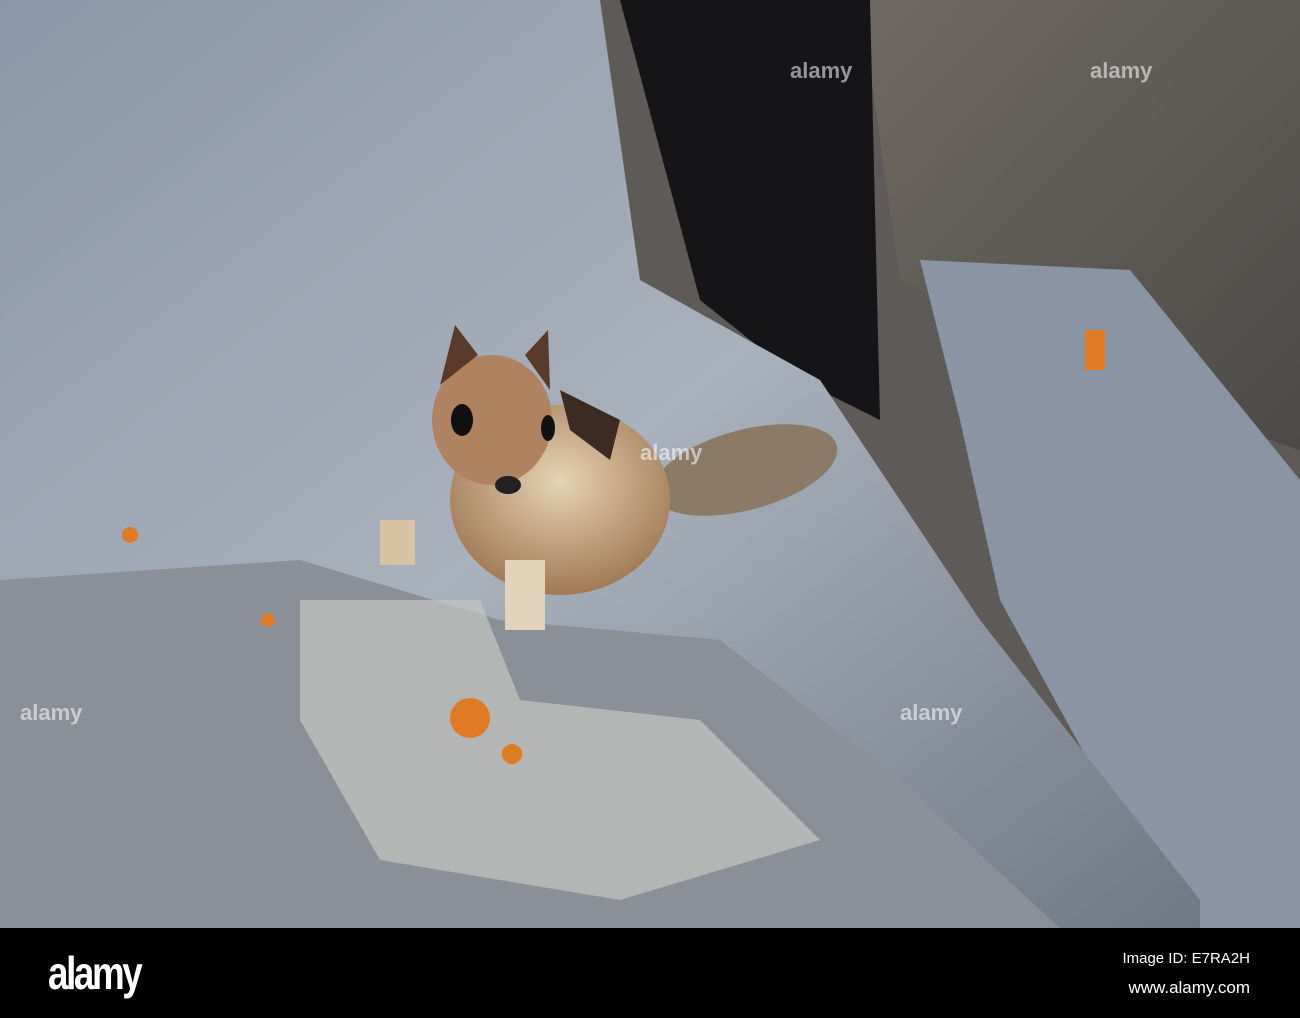 This screenshot has height=1018, width=1300. What do you see at coordinates (650, 973) in the screenshot?
I see `footer-bar: alamy Image ID: E7RA2H www.alamy.com` at bounding box center [650, 973].